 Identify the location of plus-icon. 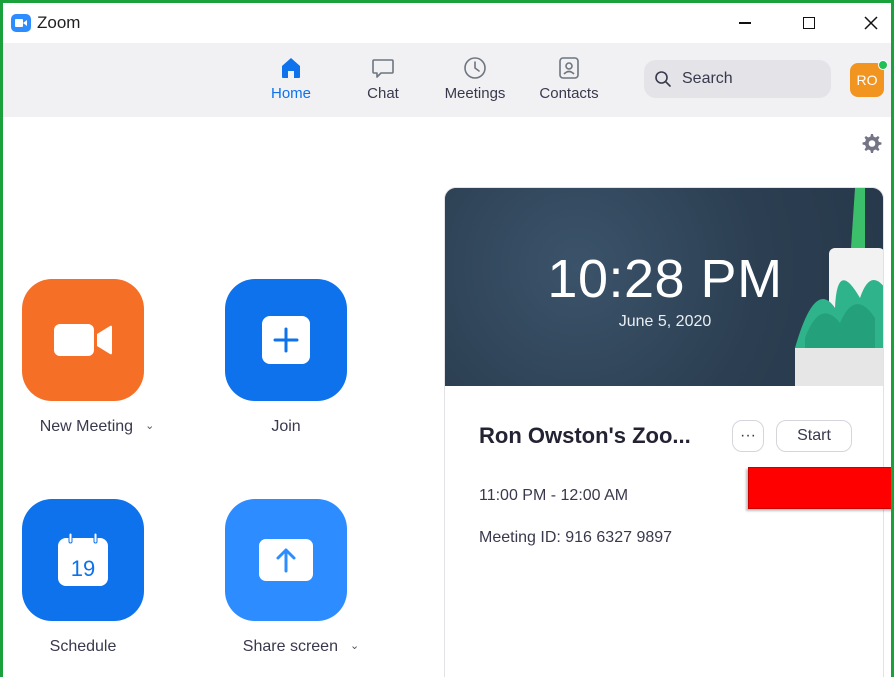
(286, 340).